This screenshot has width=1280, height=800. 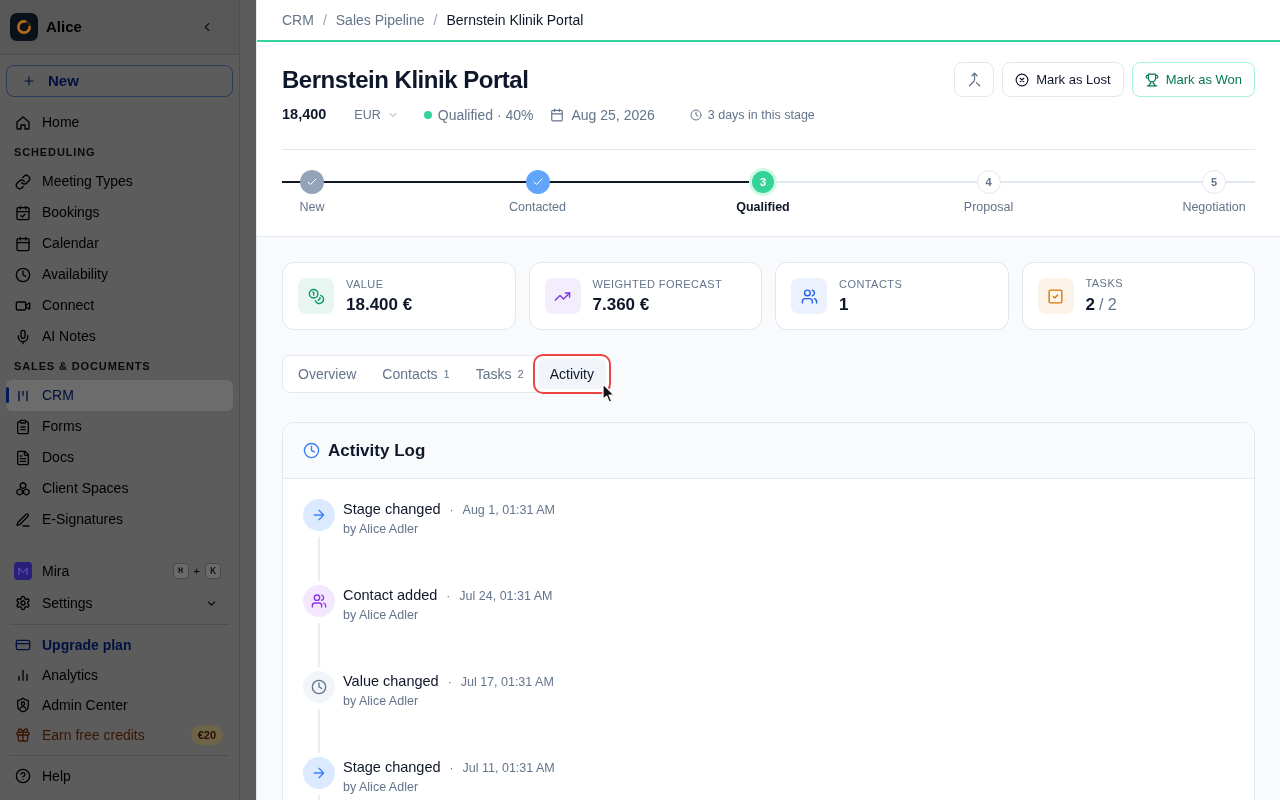 What do you see at coordinates (119, 305) in the screenshot?
I see `sidebar-item: Connect` at bounding box center [119, 305].